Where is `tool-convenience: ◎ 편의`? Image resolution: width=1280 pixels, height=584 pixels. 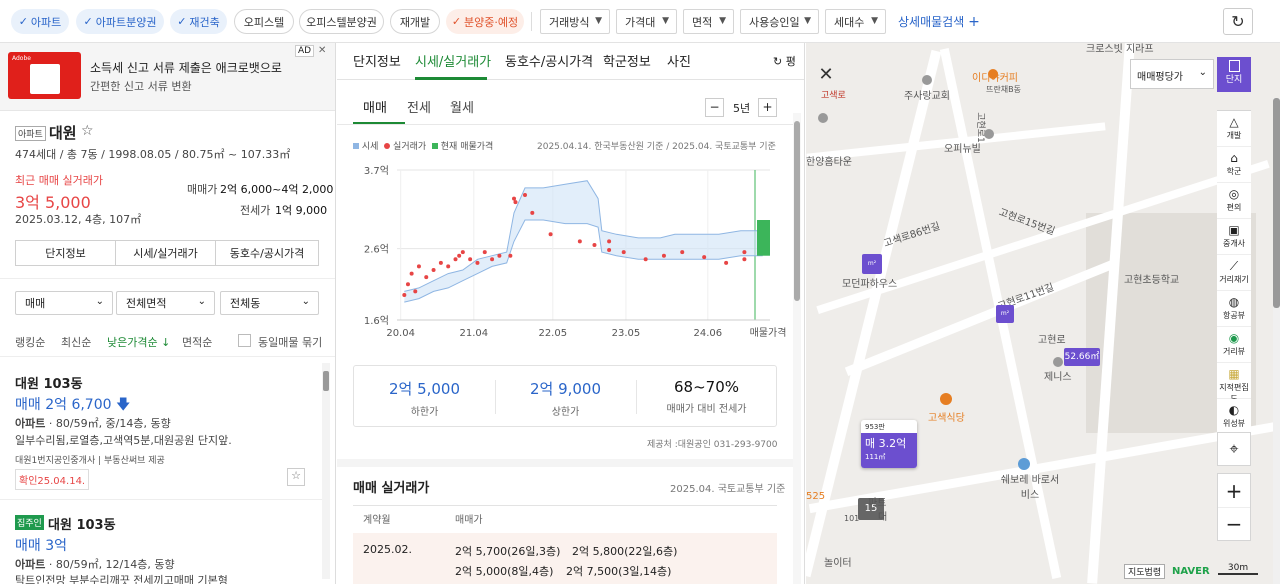 tool-convenience: ◎ 편의 is located at coordinates (1234, 201).